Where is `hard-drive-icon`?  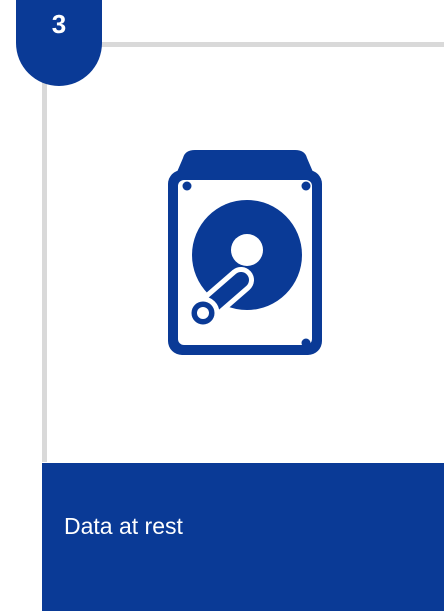
hard-drive-icon is located at coordinates (245, 255).